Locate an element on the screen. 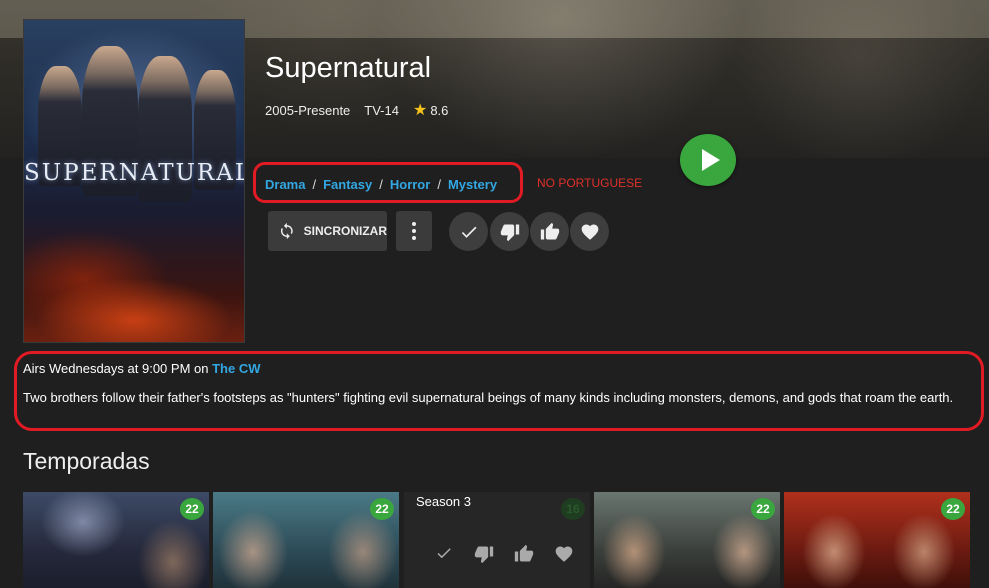  show-meta: 2005-Presente TV-14 ★ 8.6 is located at coordinates (363, 110).